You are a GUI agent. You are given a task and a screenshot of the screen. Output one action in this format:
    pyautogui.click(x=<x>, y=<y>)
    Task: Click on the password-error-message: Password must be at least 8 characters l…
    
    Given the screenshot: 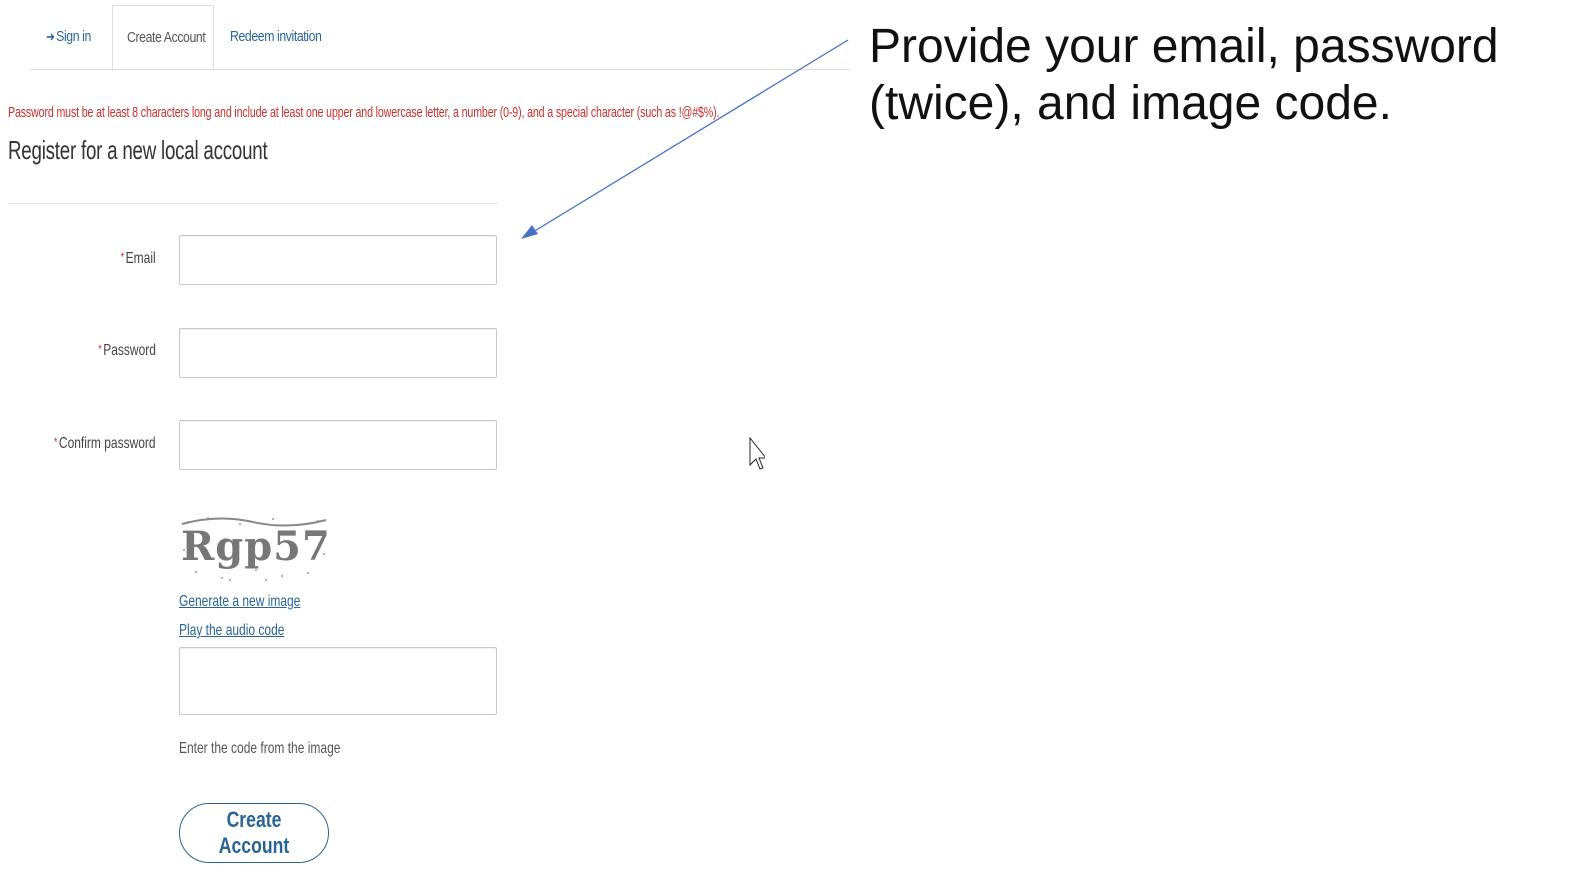 What is the action you would take?
    pyautogui.click(x=364, y=112)
    